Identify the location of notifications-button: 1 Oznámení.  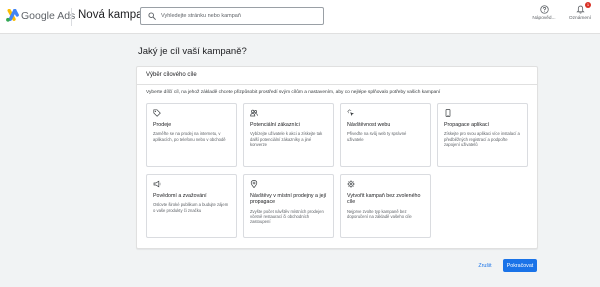
(580, 15).